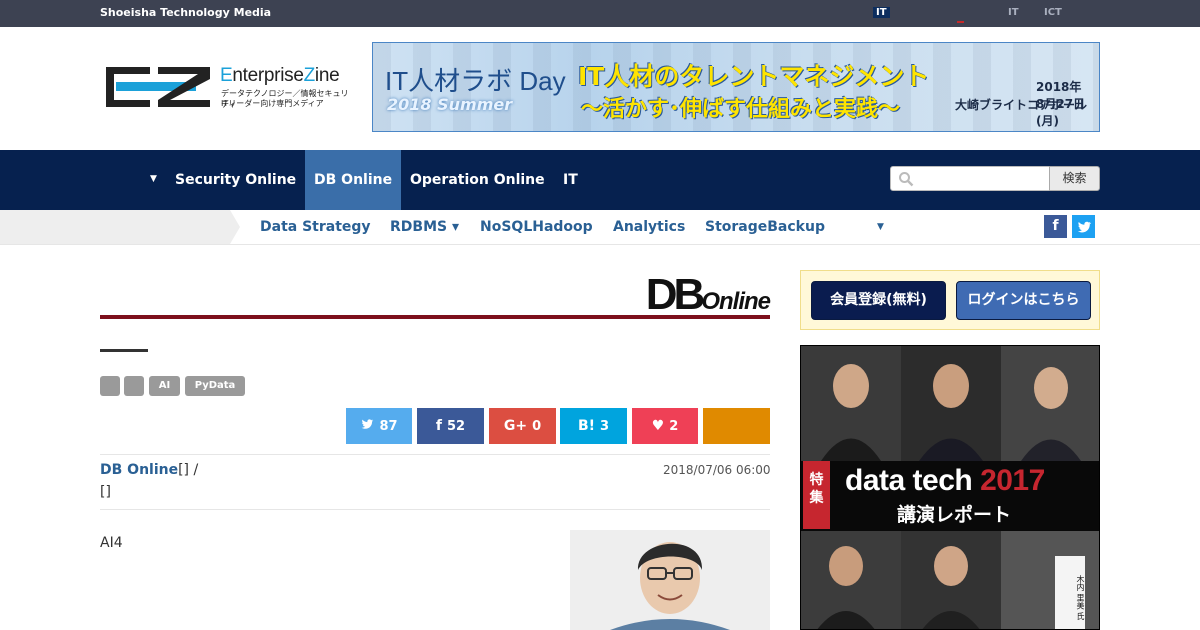 The image size is (1200, 630). Describe the element at coordinates (185, 12) in the screenshot. I see `publisher-brand: Shoeisha Technology Media` at that location.